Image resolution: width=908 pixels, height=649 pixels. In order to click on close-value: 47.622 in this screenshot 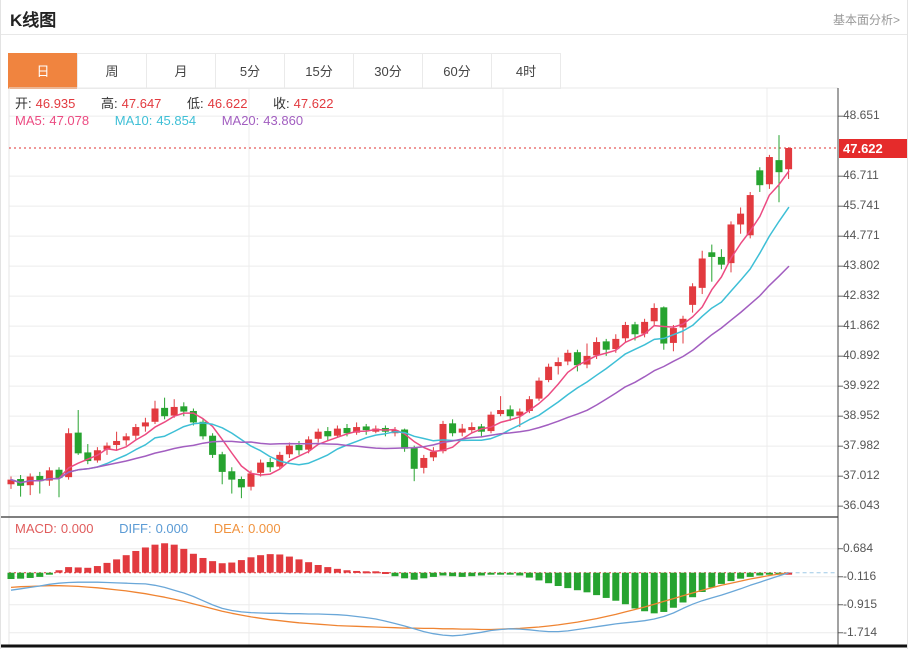, I will do `click(313, 103)`.